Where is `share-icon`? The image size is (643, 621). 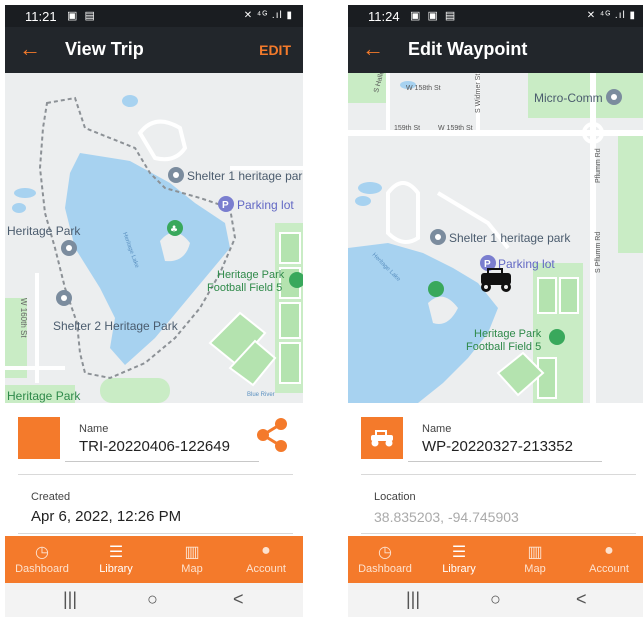
share-icon is located at coordinates (272, 435).